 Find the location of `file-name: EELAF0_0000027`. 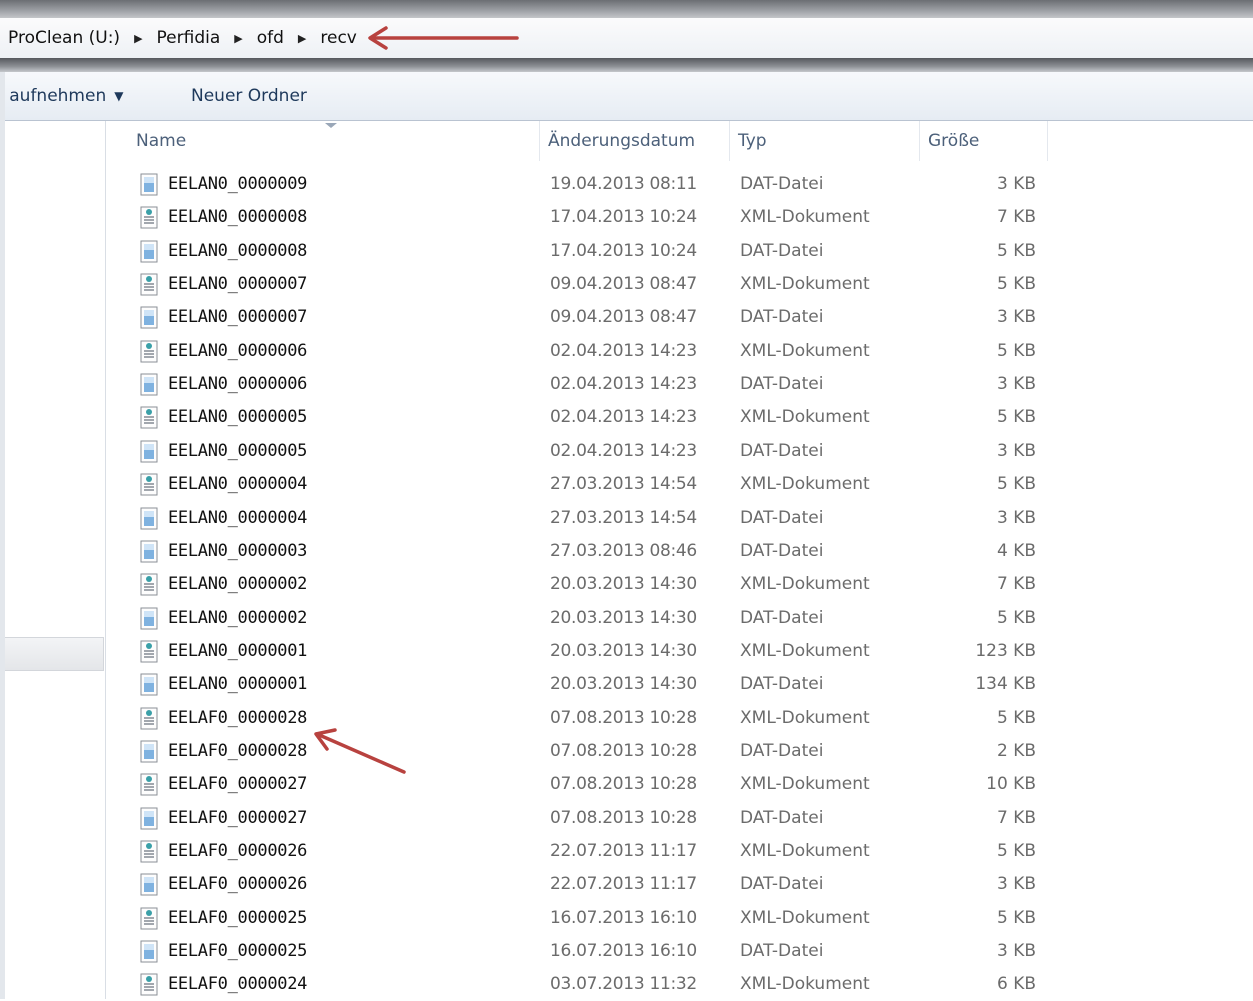

file-name: EELAF0_0000027 is located at coordinates (238, 817).